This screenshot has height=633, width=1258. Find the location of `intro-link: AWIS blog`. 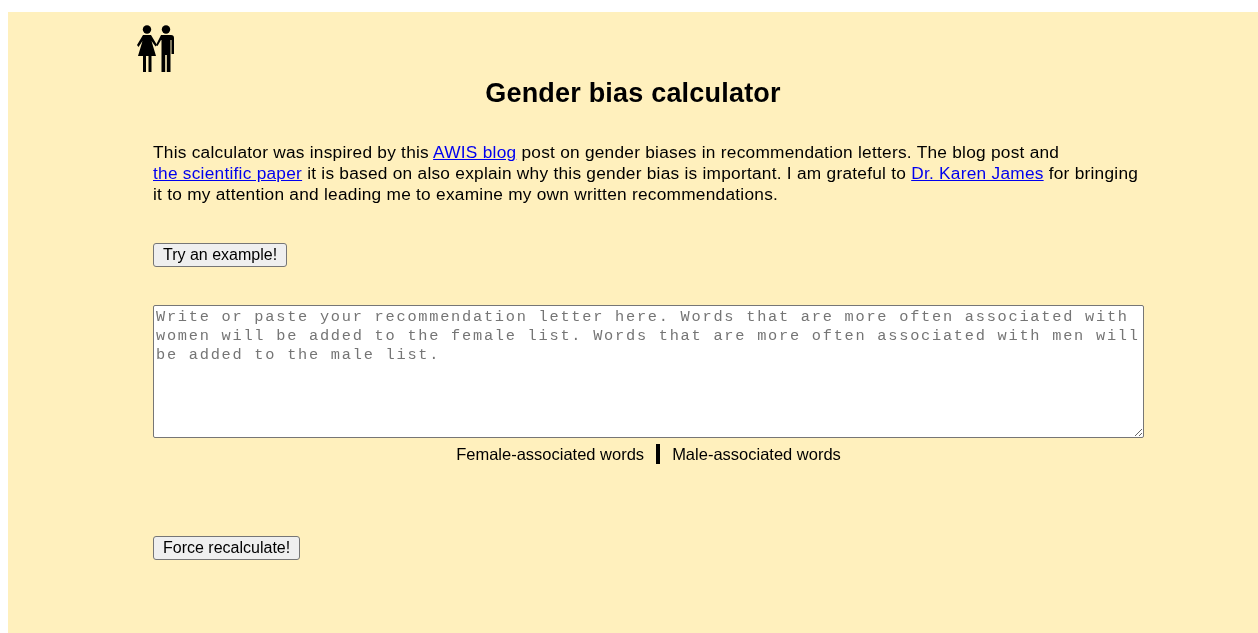

intro-link: AWIS blog is located at coordinates (475, 152).